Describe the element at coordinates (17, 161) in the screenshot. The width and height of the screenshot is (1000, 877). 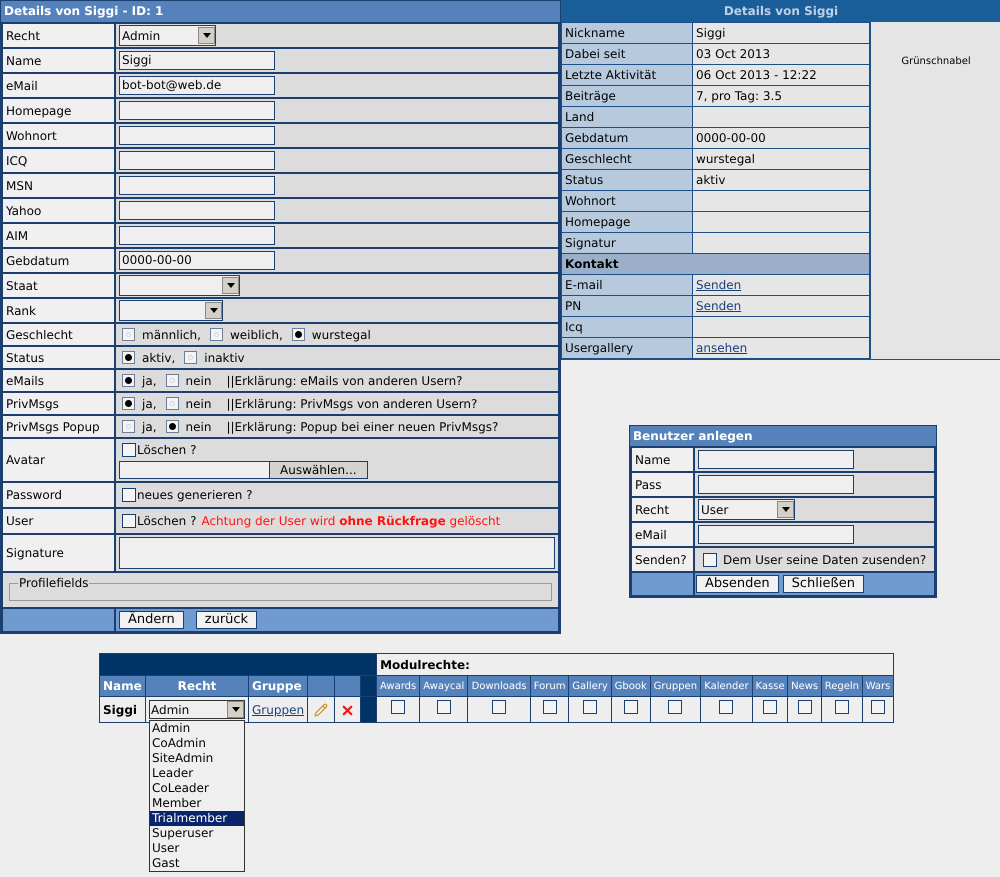
I see `field-label: ICQ` at that location.